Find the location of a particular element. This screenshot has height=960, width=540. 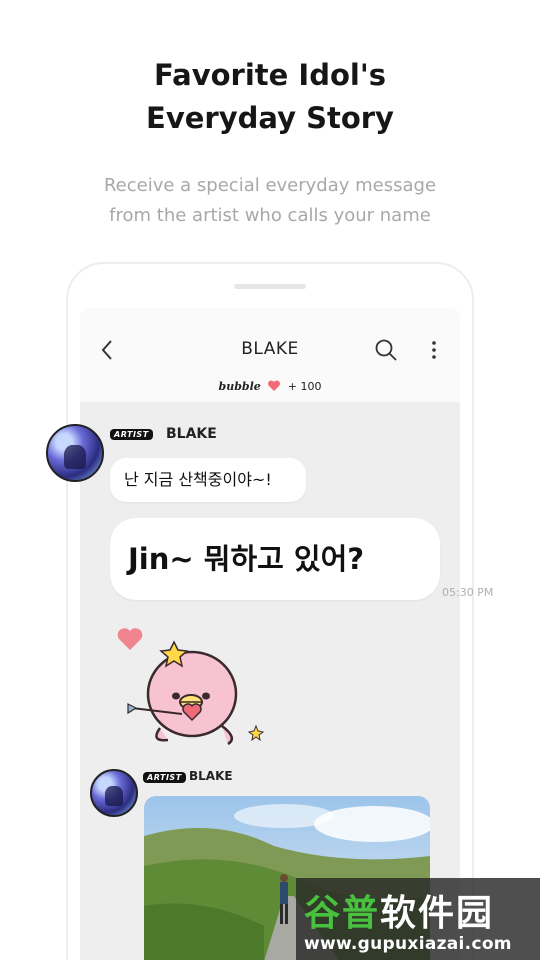

sticker-image is located at coordinates (190, 684).